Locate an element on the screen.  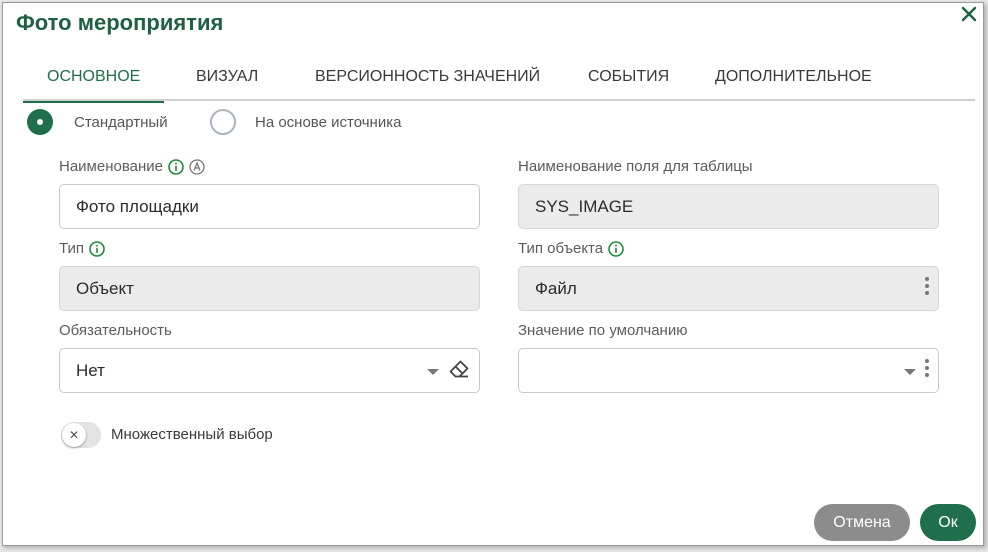
ok-button: Ок is located at coordinates (948, 522).